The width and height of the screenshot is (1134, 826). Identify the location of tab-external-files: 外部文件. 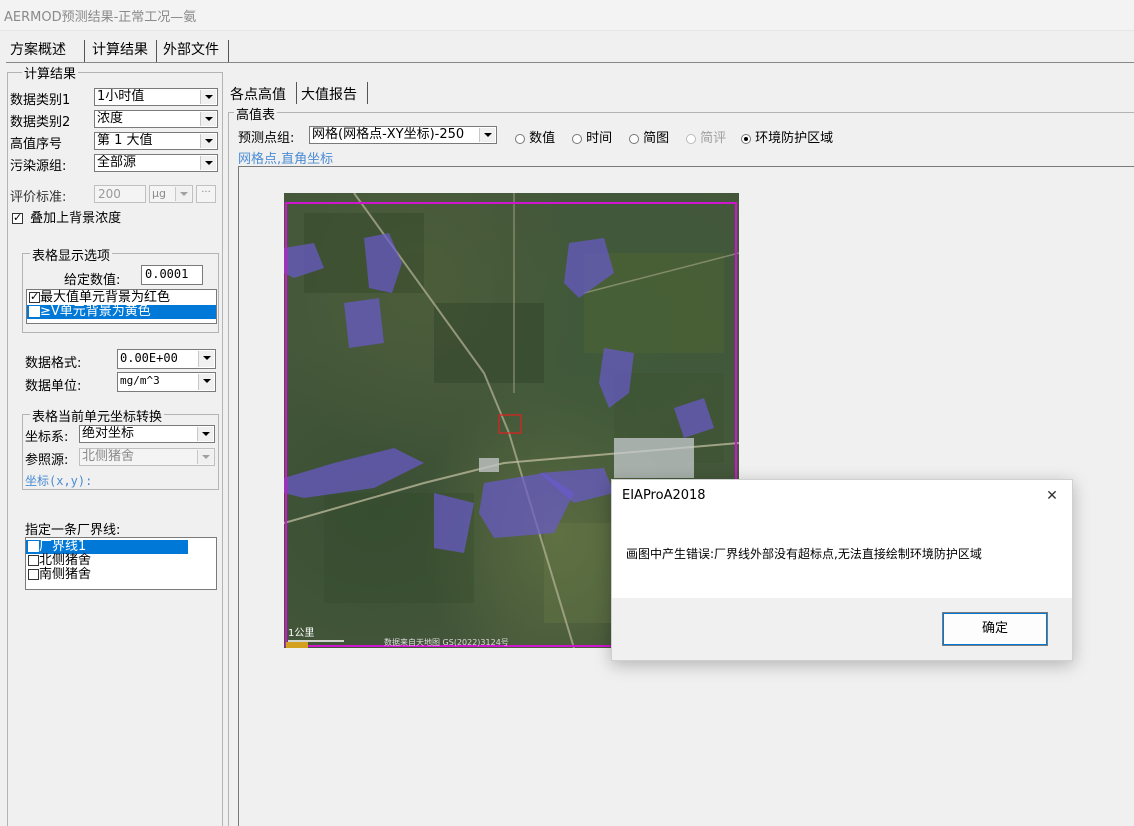
(191, 50).